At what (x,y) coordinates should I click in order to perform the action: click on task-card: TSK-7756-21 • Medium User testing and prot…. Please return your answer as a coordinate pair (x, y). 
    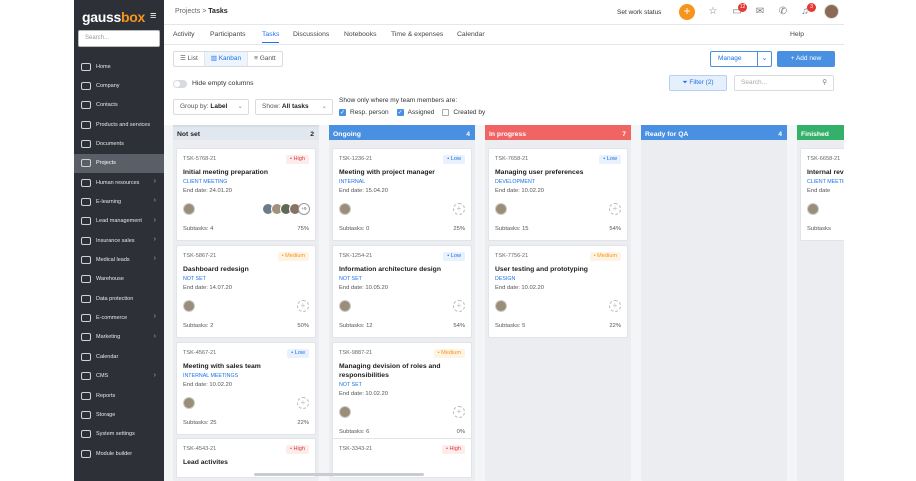
    Looking at the image, I should click on (558, 291).